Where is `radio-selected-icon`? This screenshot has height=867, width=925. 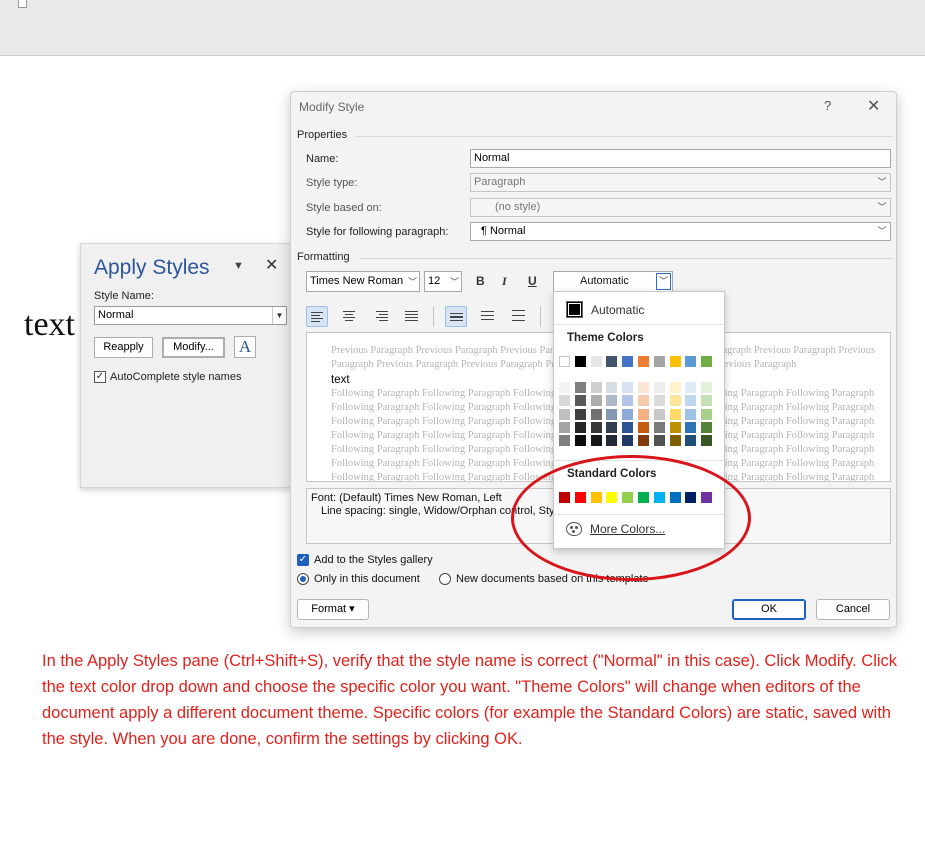 radio-selected-icon is located at coordinates (303, 579).